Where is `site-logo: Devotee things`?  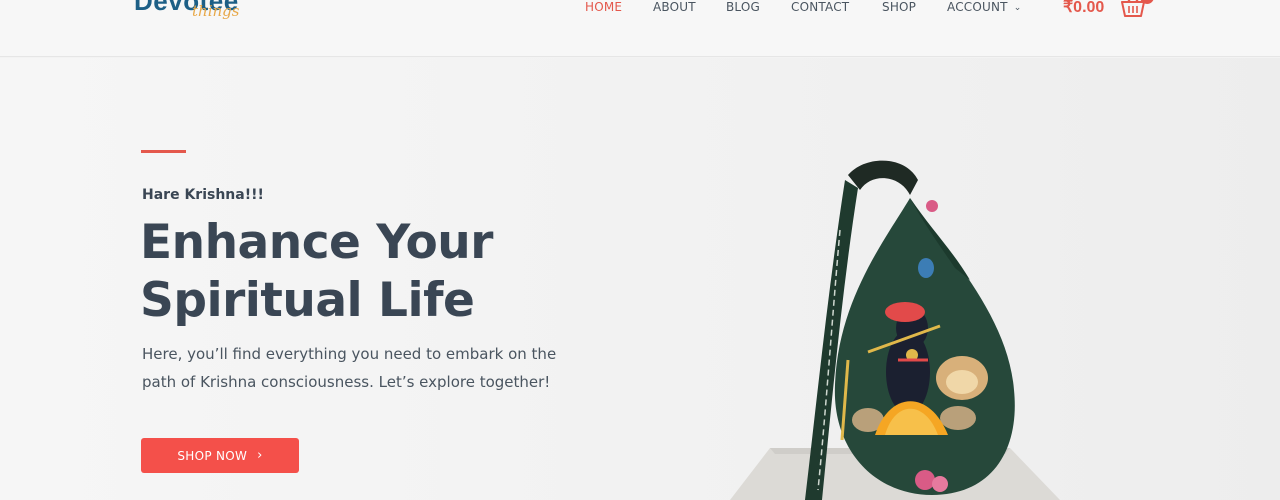
site-logo: Devotee things is located at coordinates (194, 16).